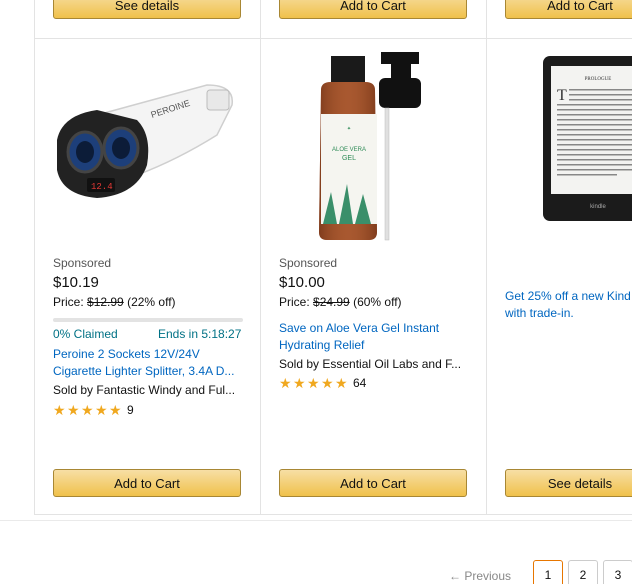 This screenshot has width=632, height=584. I want to click on star-rating: ★ ★ ★ ★ ★ 64, so click(322, 382).